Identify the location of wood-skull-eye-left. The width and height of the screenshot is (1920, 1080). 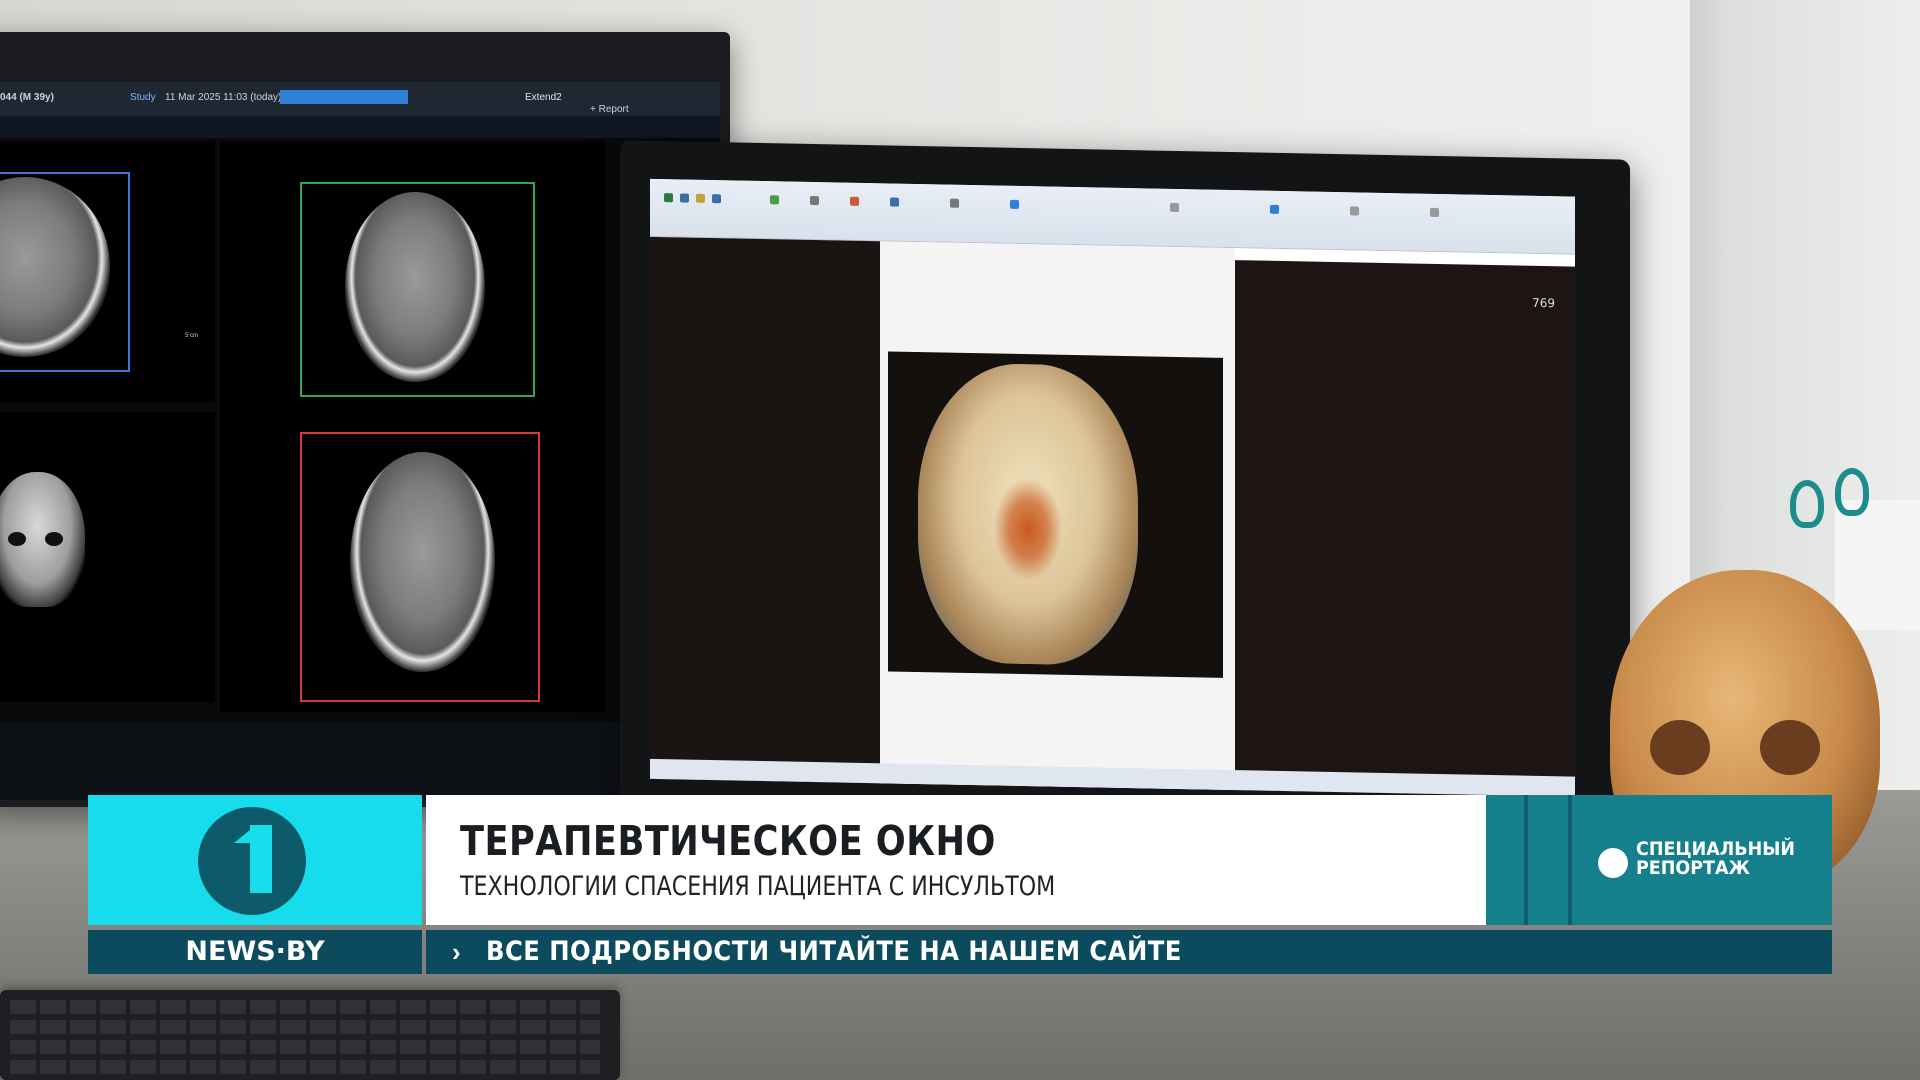
(1680, 747).